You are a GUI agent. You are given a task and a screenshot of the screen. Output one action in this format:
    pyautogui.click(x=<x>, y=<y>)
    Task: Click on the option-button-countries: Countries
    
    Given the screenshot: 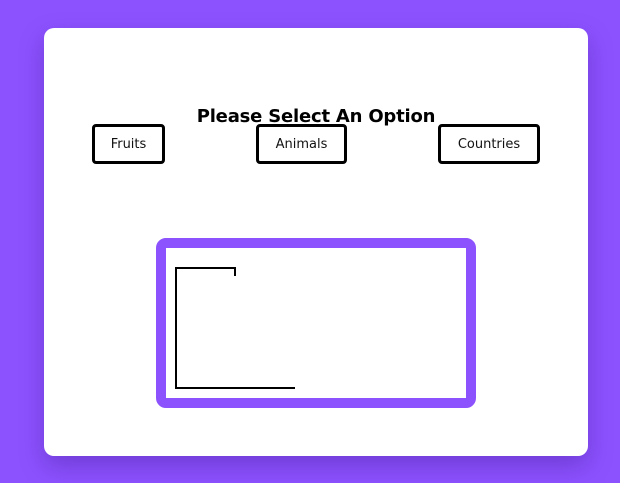 What is the action you would take?
    pyautogui.click(x=489, y=144)
    